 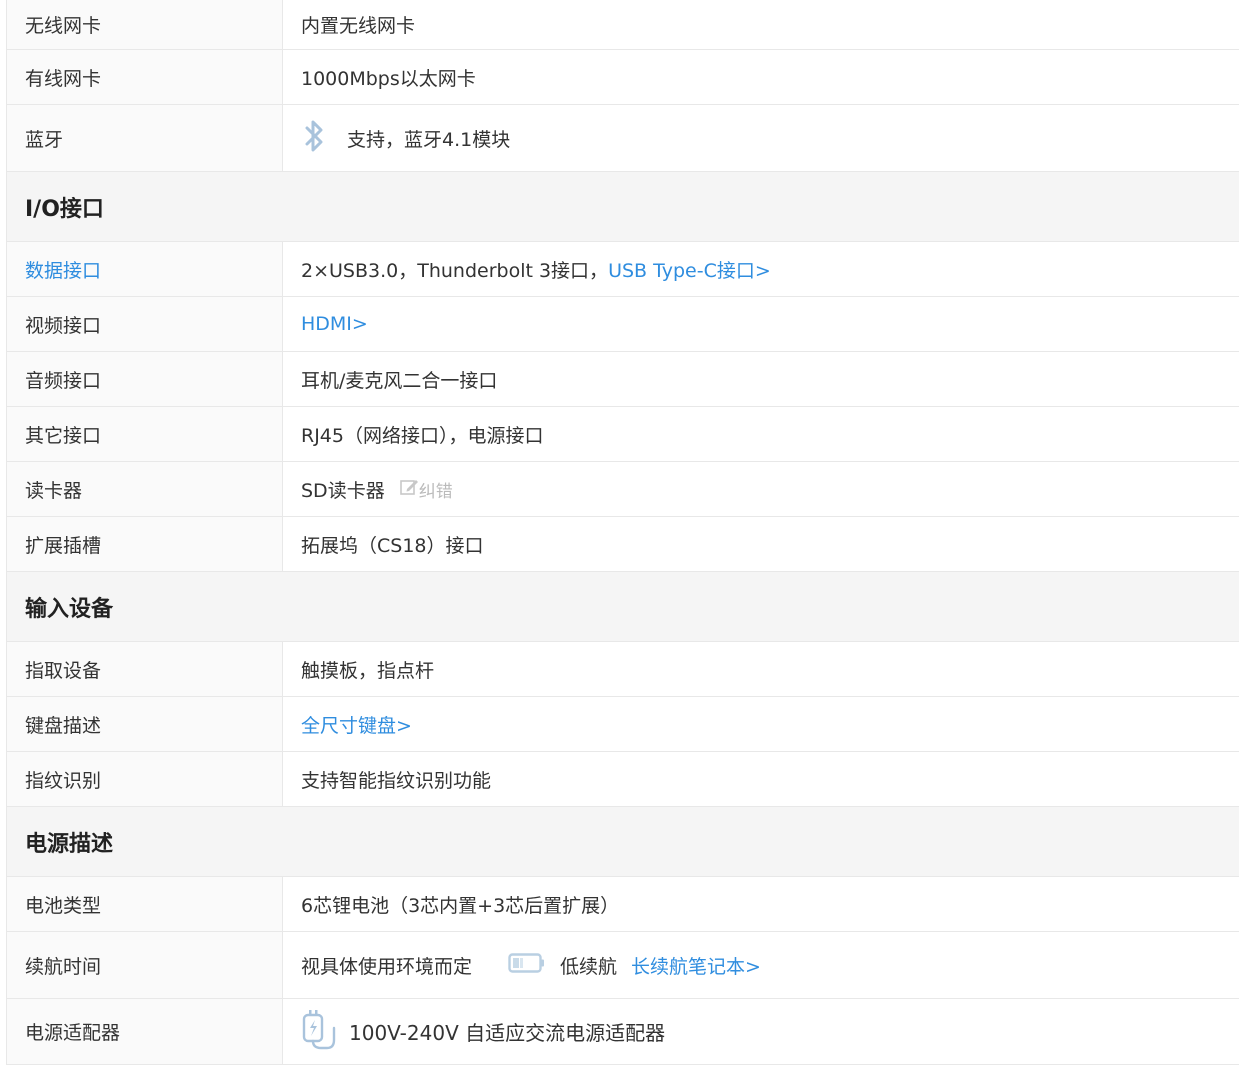 What do you see at coordinates (388, 78) in the screenshot?
I see `spec-value: 1000Mbps以太网卡` at bounding box center [388, 78].